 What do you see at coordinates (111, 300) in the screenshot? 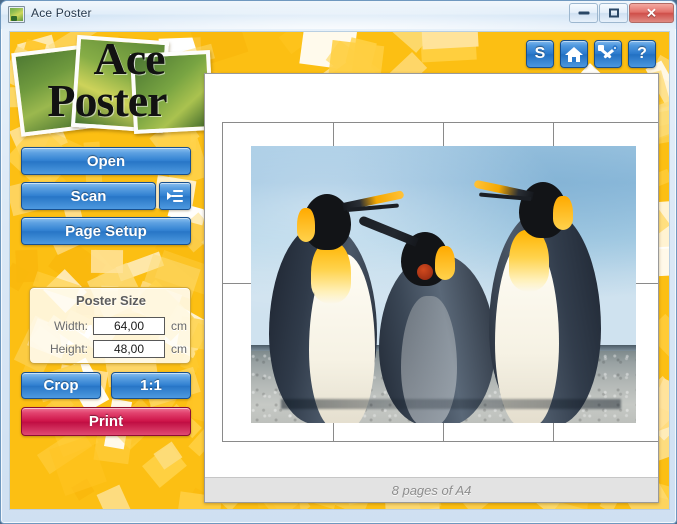
I see `poster-size-title: Poster Size` at bounding box center [111, 300].